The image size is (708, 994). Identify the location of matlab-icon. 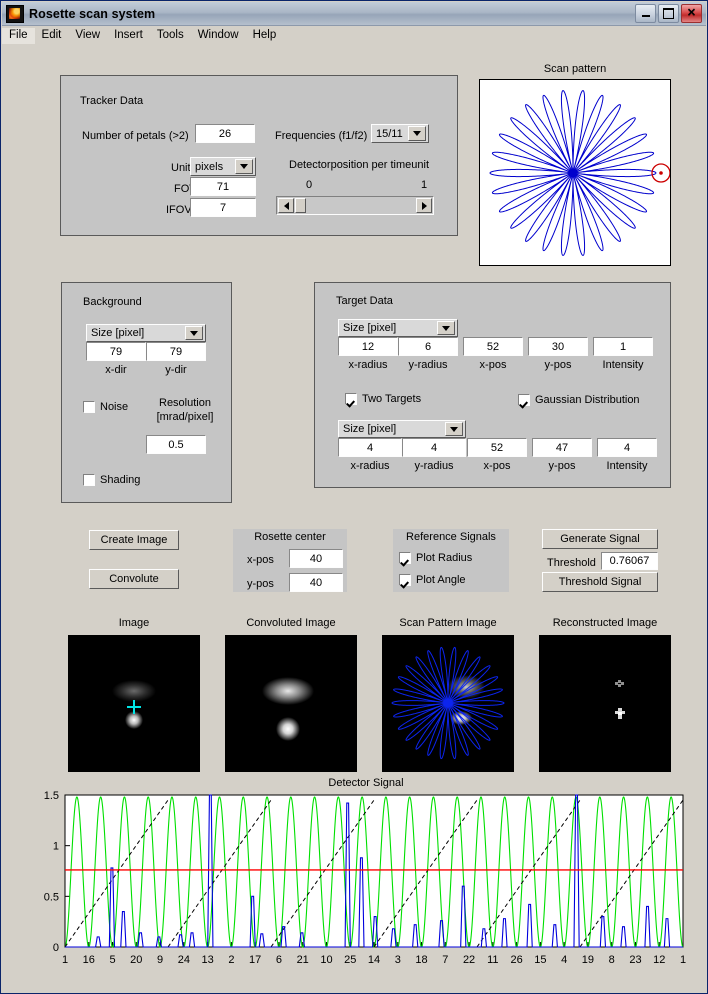
(15, 13).